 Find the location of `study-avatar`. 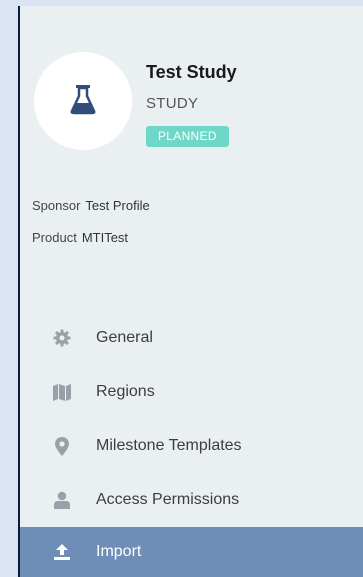

study-avatar is located at coordinates (83, 101).